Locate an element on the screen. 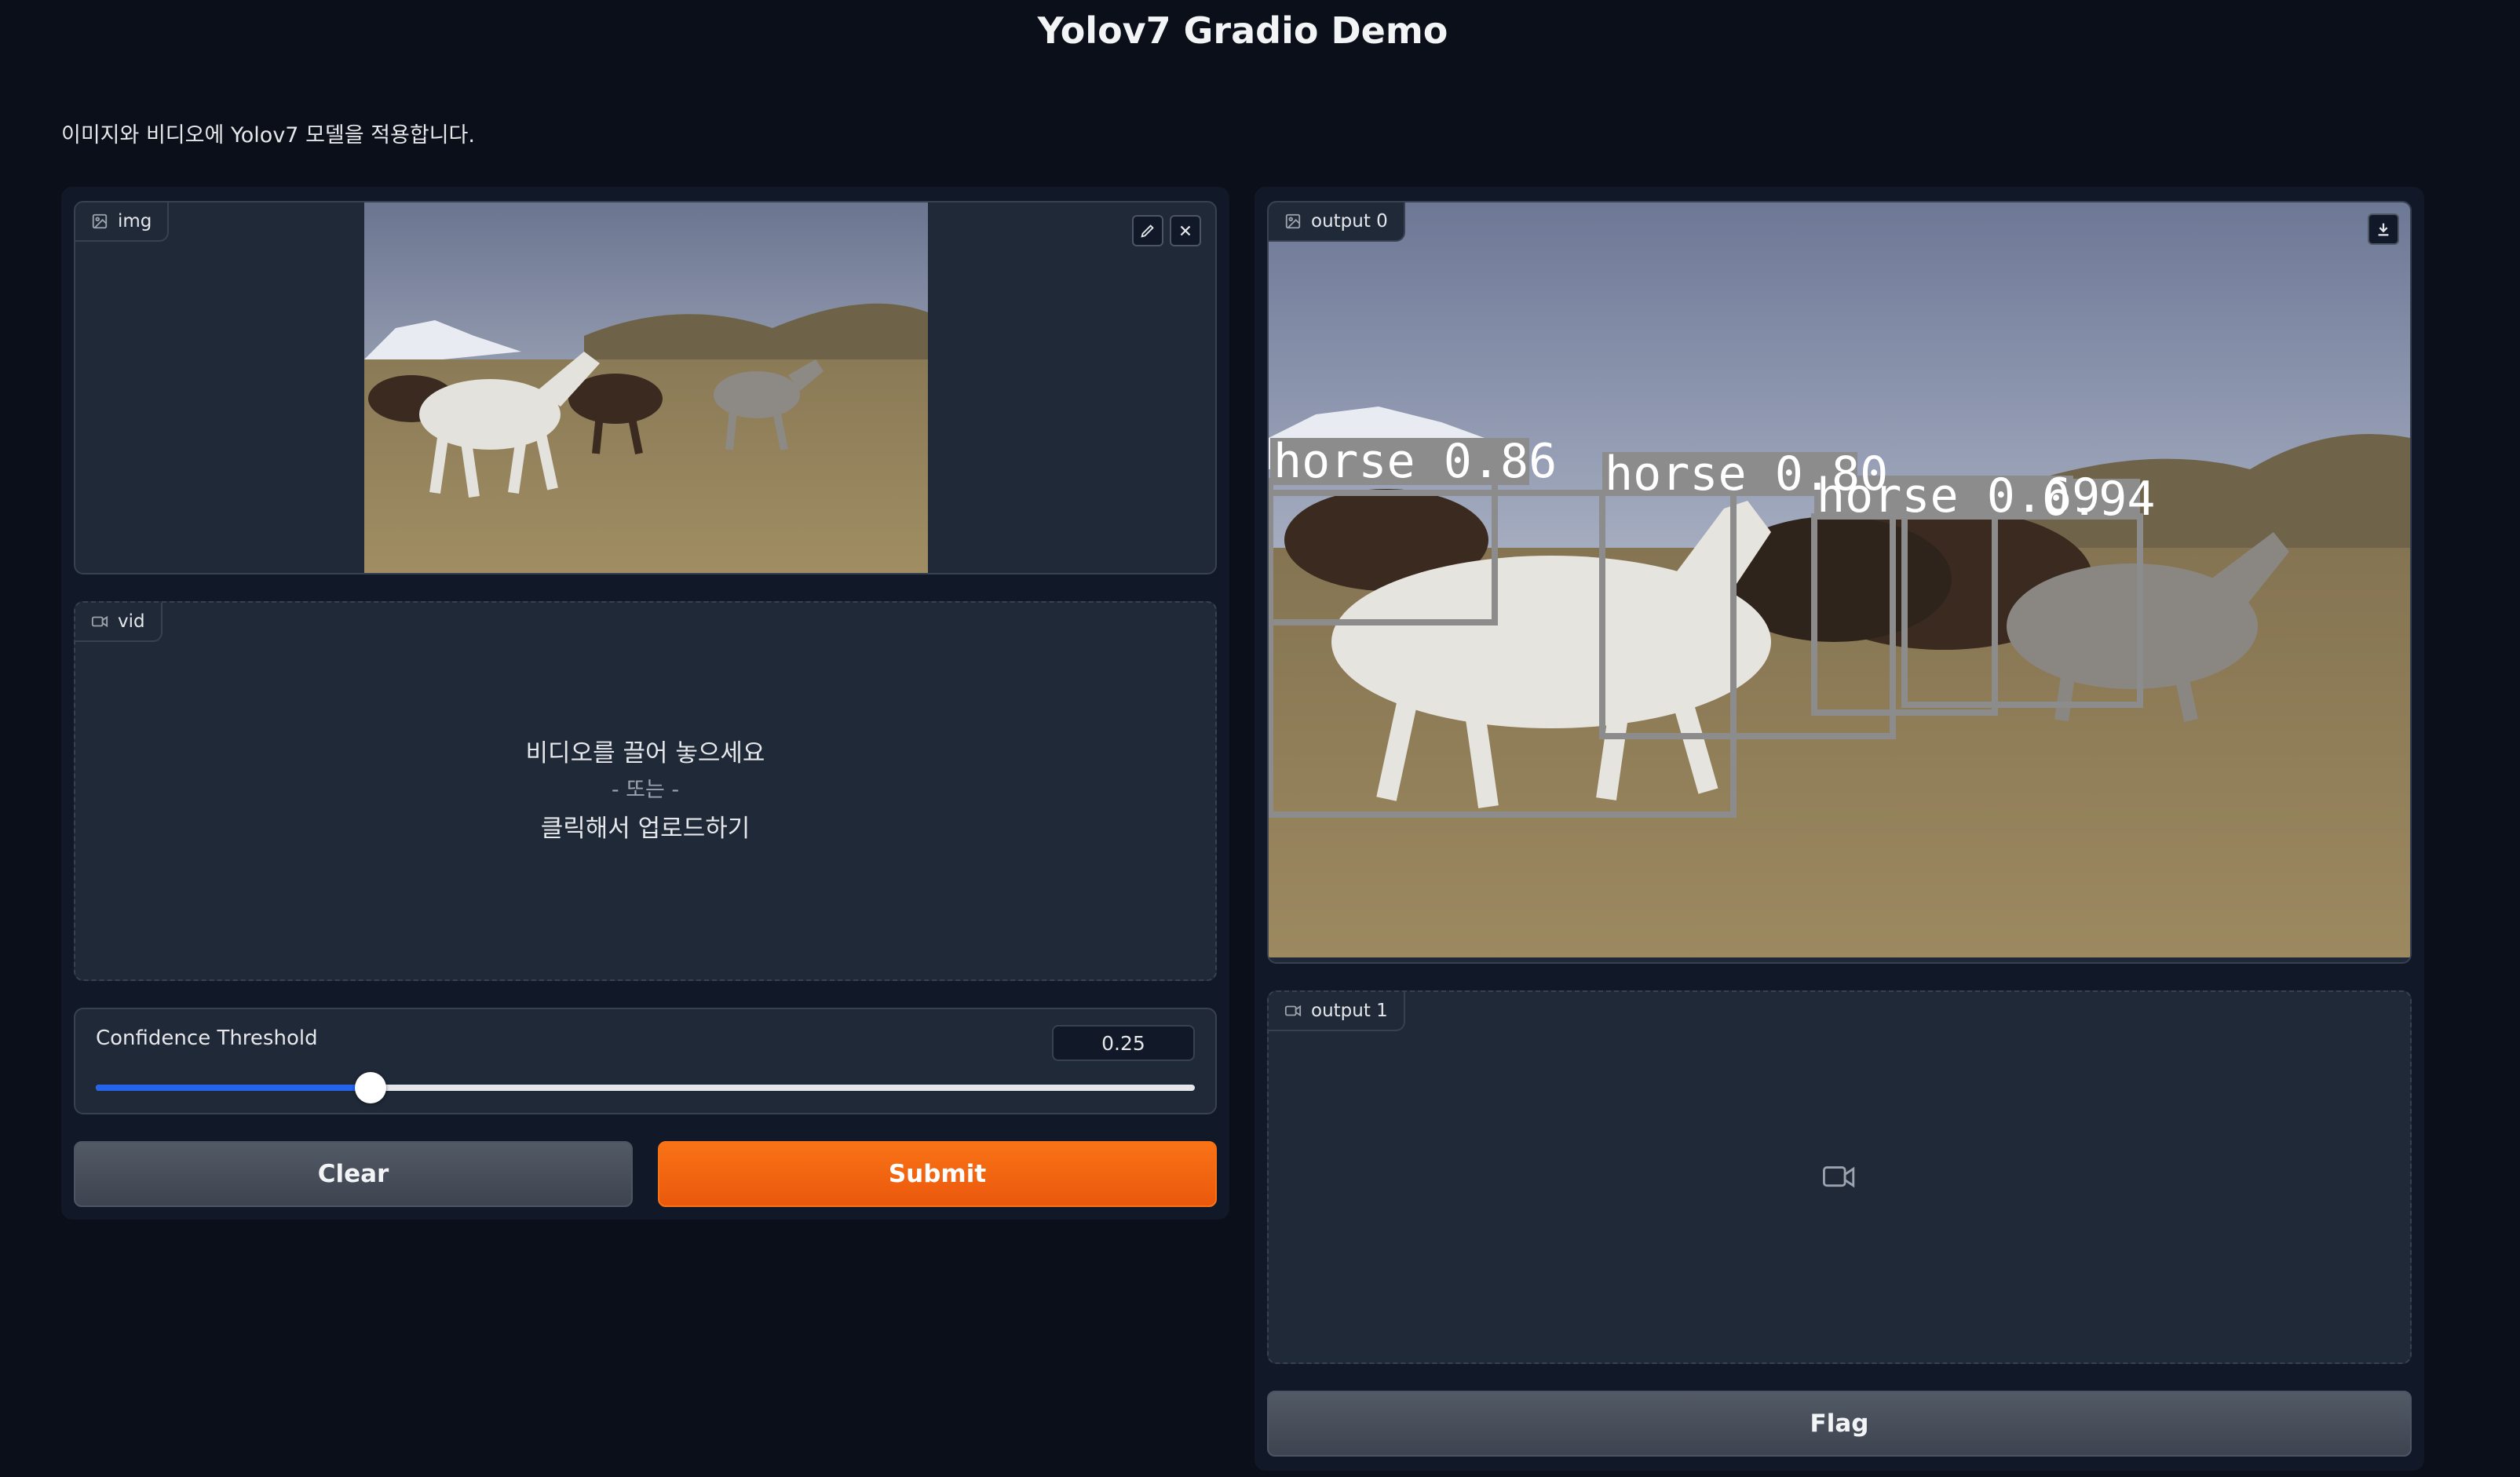 The height and width of the screenshot is (1477, 2520). video-drop-text: 비디오를 끌어 놓으세요 is located at coordinates (645, 753).